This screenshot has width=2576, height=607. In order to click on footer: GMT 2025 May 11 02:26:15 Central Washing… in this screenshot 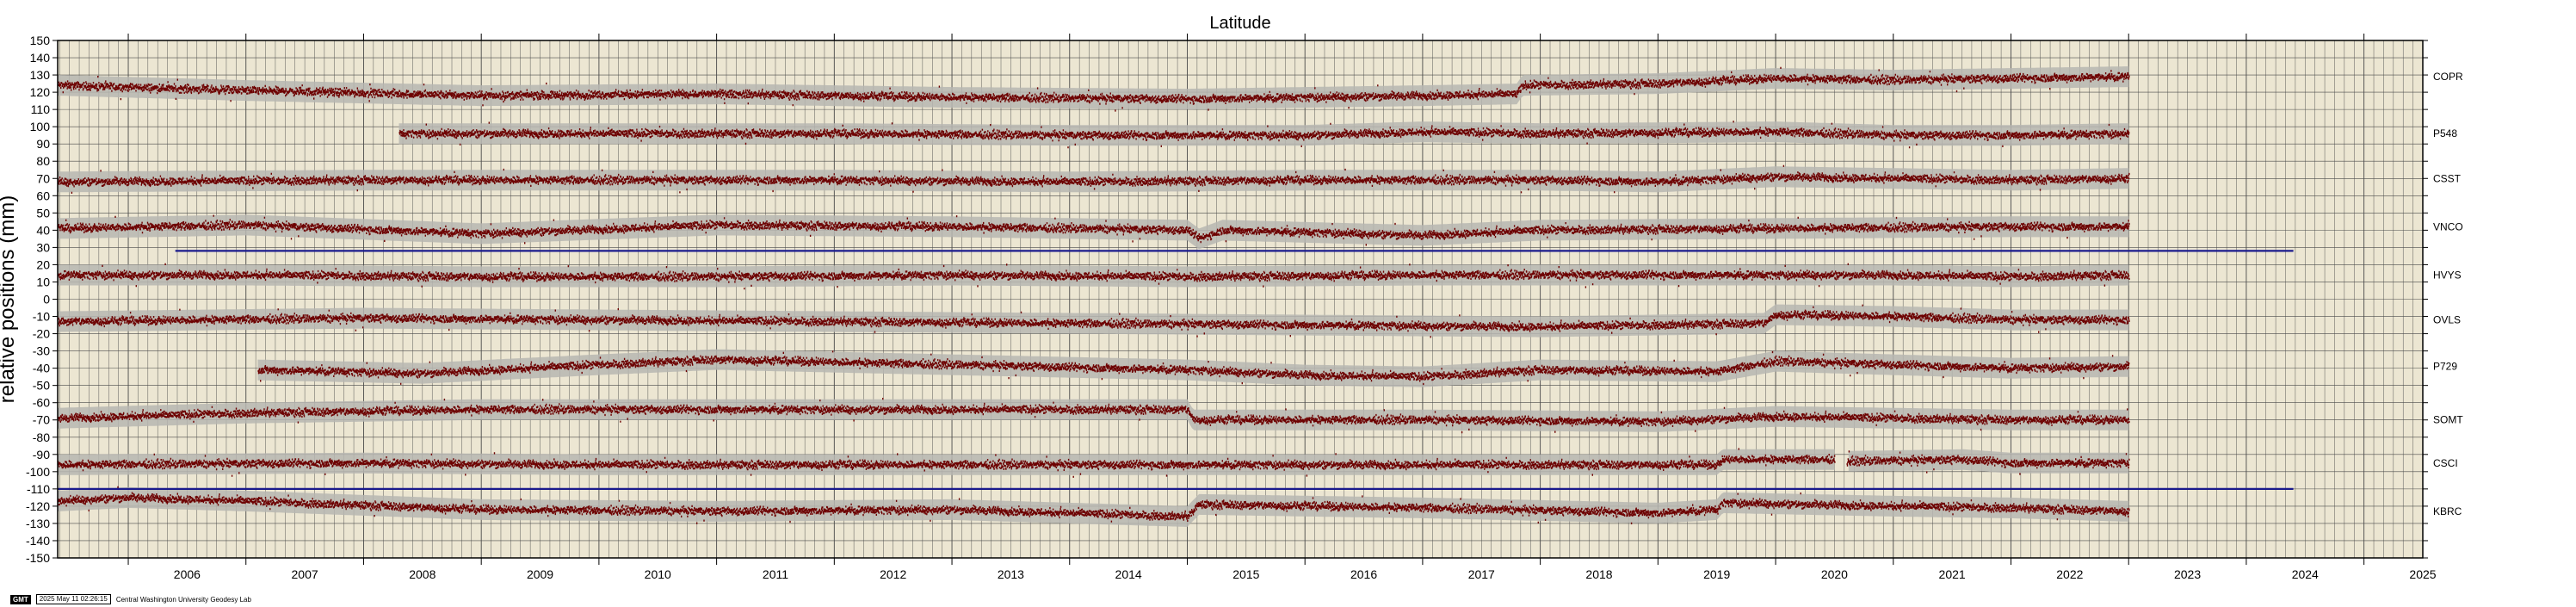, I will do `click(130, 599)`.